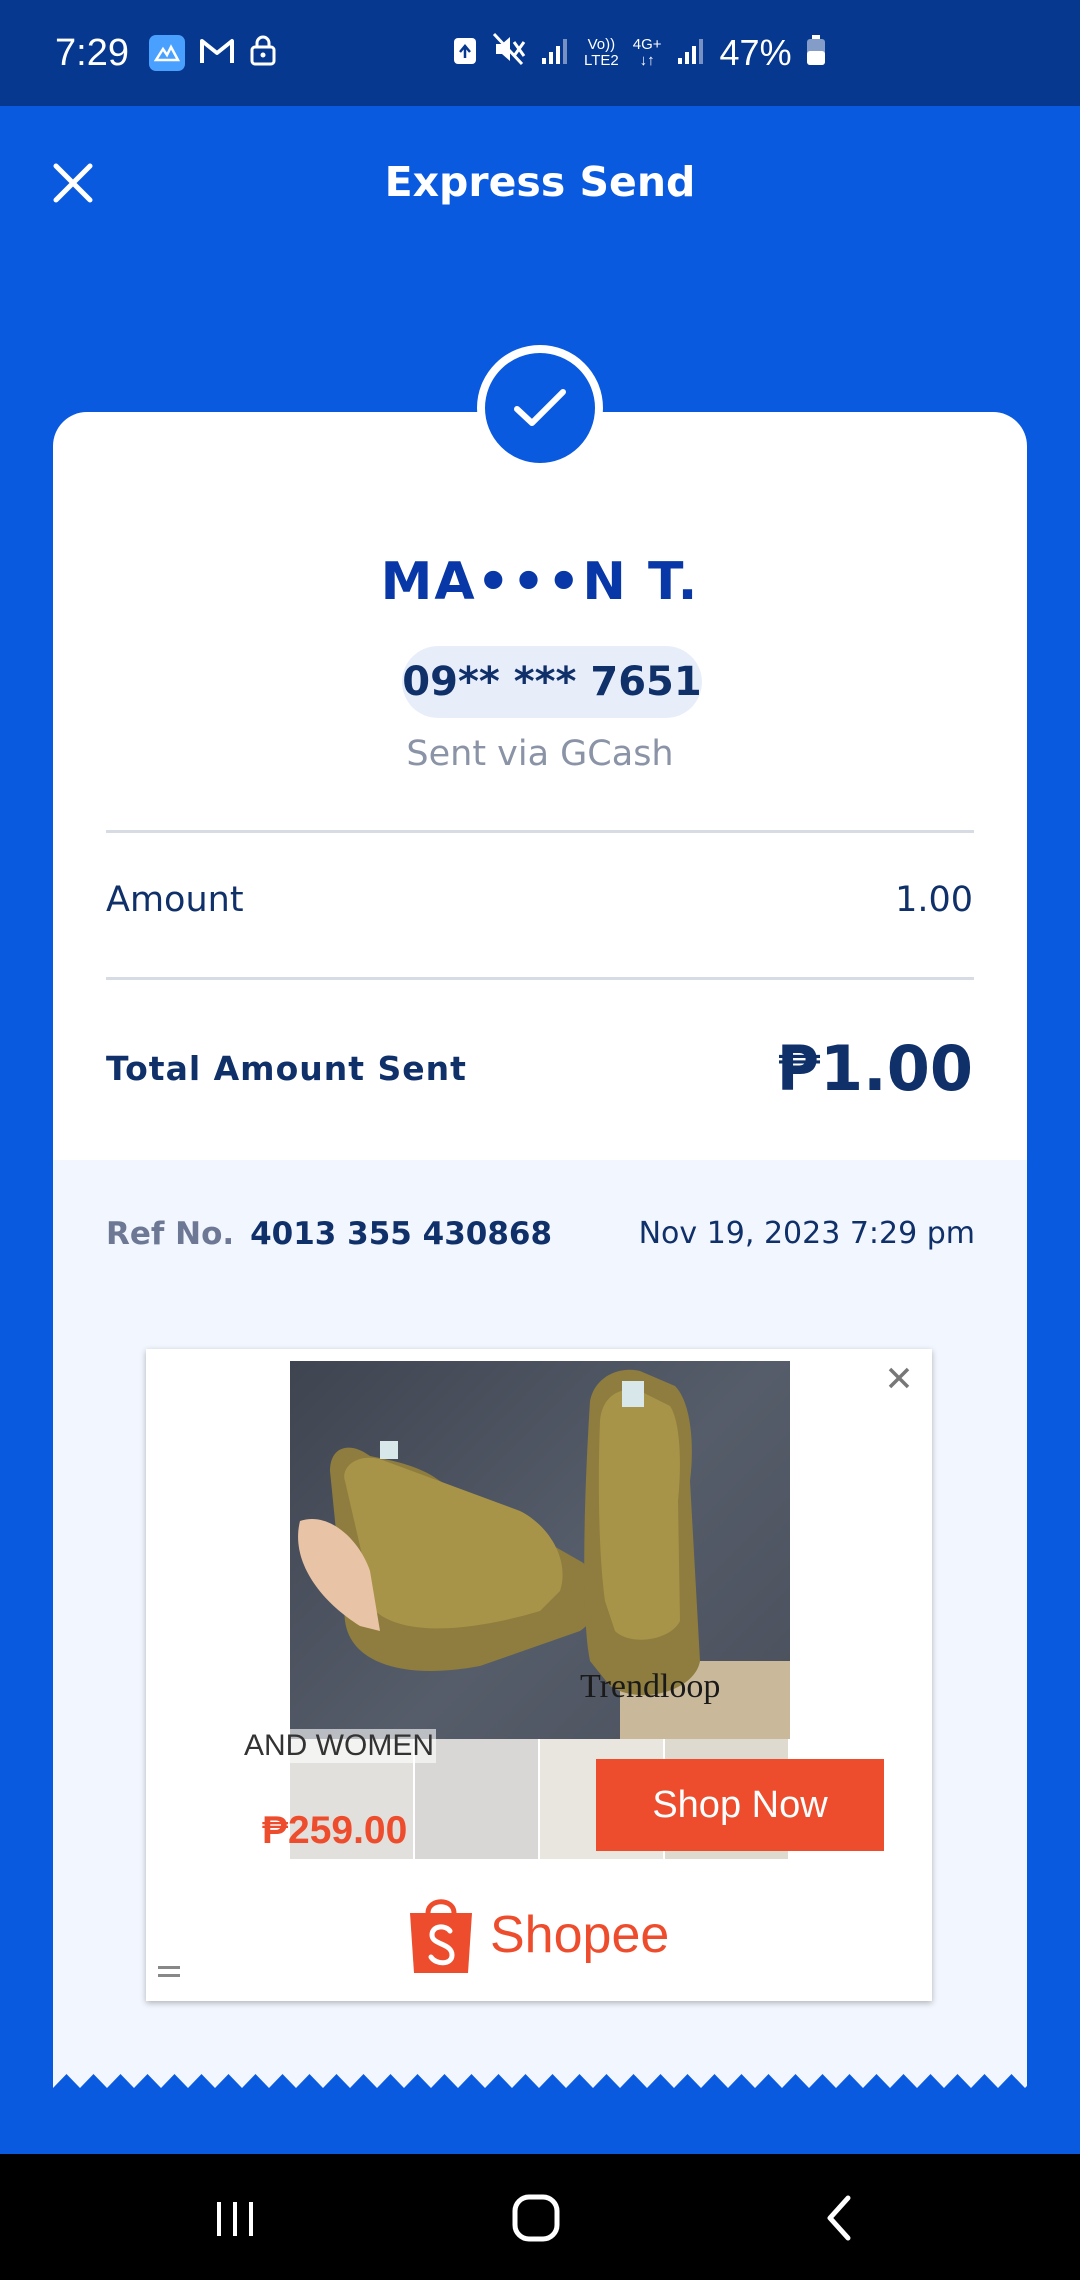 The height and width of the screenshot is (2280, 1080). I want to click on amount-label: Amount, so click(175, 900).